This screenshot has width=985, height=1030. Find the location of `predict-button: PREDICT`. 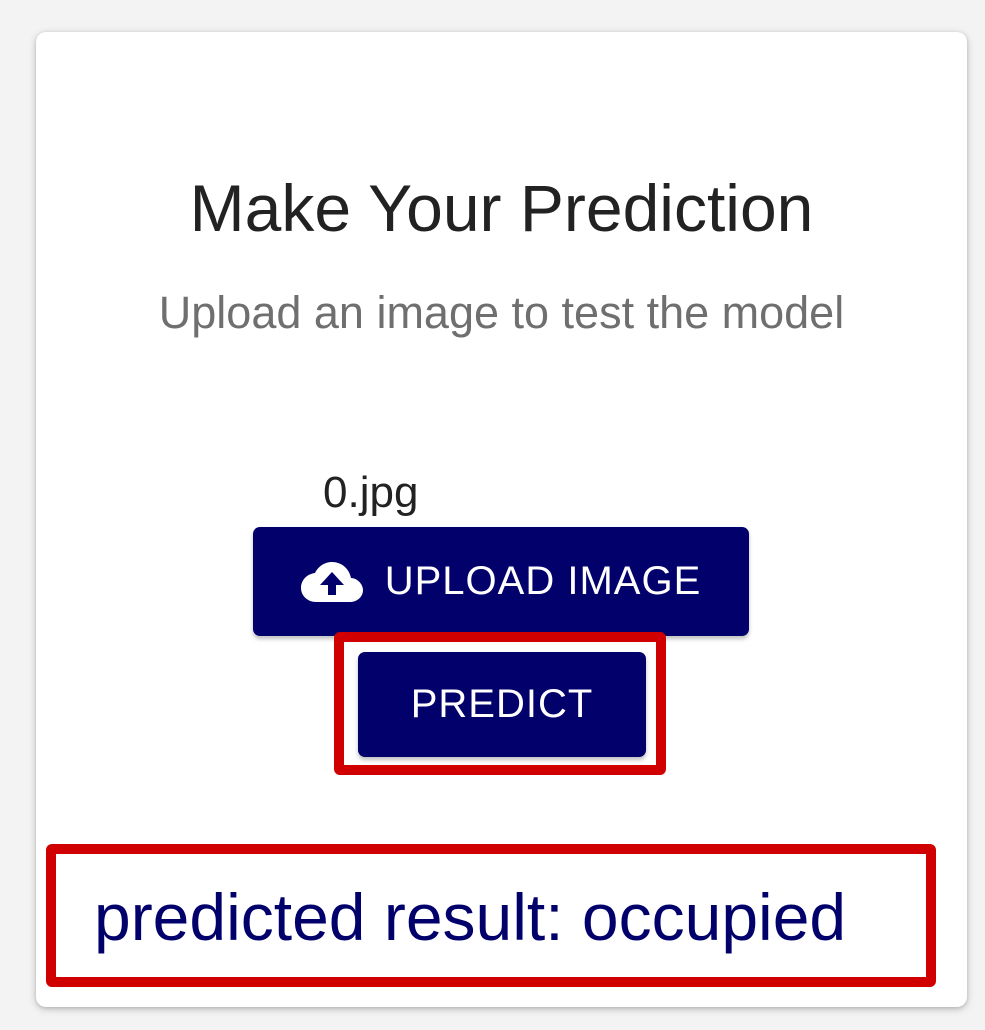

predict-button: PREDICT is located at coordinates (502, 704).